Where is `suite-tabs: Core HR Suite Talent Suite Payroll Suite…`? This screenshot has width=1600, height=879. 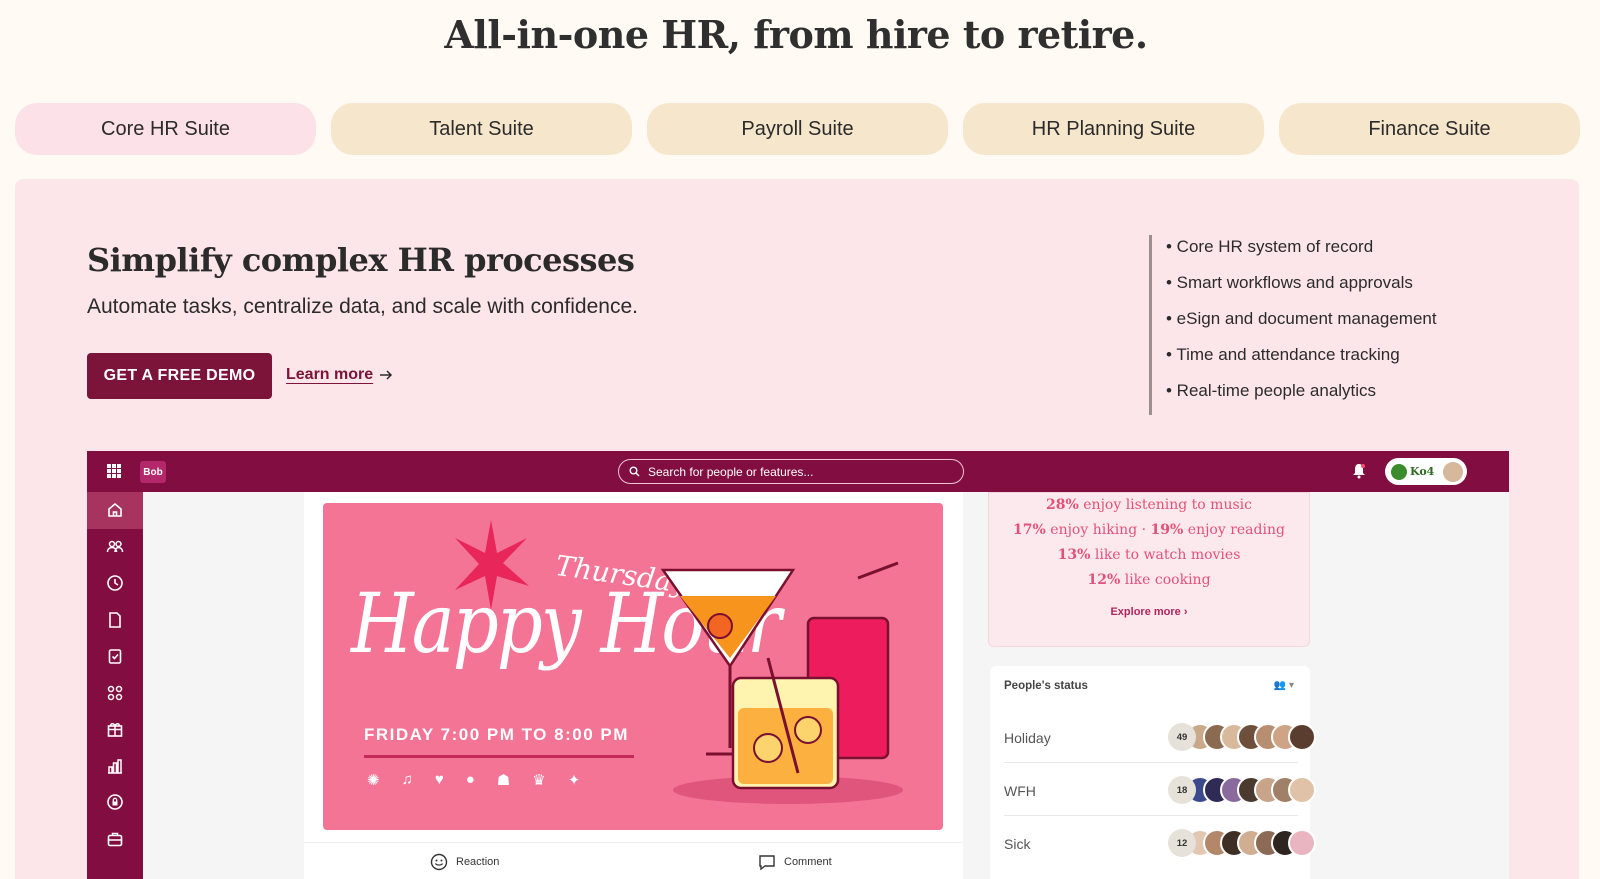
suite-tabs: Core HR Suite Talent Suite Payroll Suite… is located at coordinates (797, 129).